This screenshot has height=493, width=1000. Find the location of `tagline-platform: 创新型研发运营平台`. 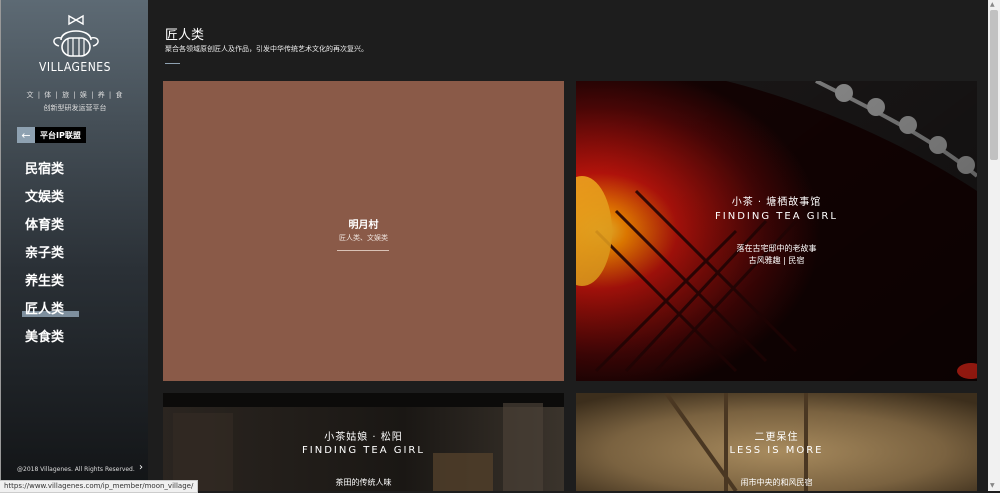

tagline-platform: 创新型研发运营平台 is located at coordinates (75, 108).